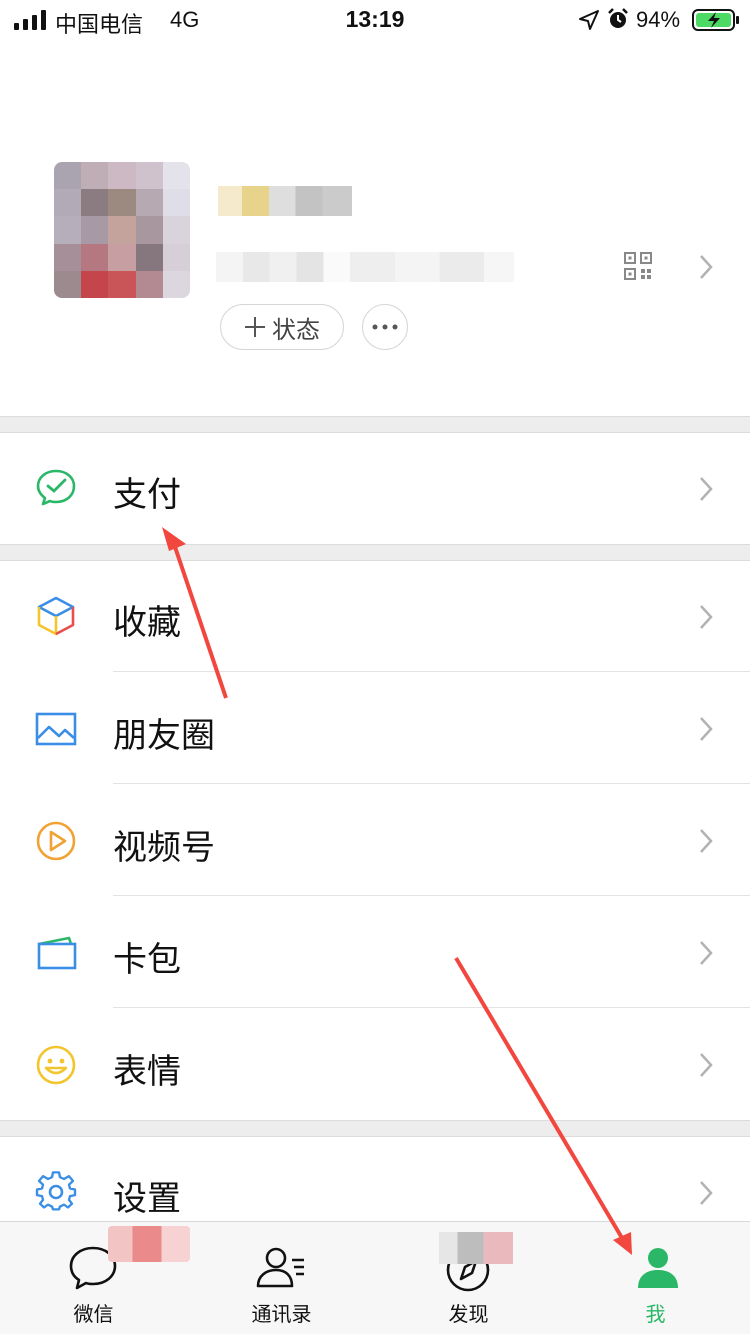 Image resolution: width=750 pixels, height=1335 pixels. What do you see at coordinates (147, 1199) in the screenshot?
I see `menu-label-settings: 设置` at bounding box center [147, 1199].